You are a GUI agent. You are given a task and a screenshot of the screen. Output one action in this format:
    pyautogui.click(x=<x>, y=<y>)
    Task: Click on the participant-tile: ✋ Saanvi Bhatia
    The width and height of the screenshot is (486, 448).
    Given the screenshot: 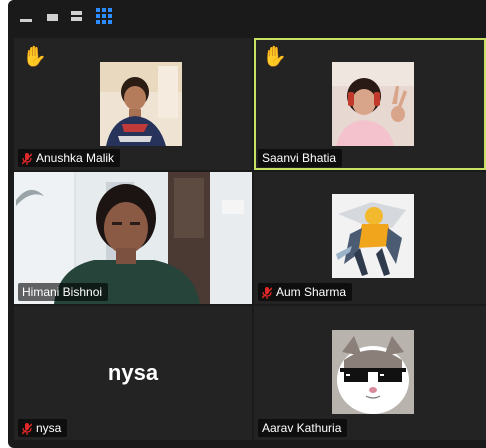 What is the action you would take?
    pyautogui.click(x=370, y=104)
    